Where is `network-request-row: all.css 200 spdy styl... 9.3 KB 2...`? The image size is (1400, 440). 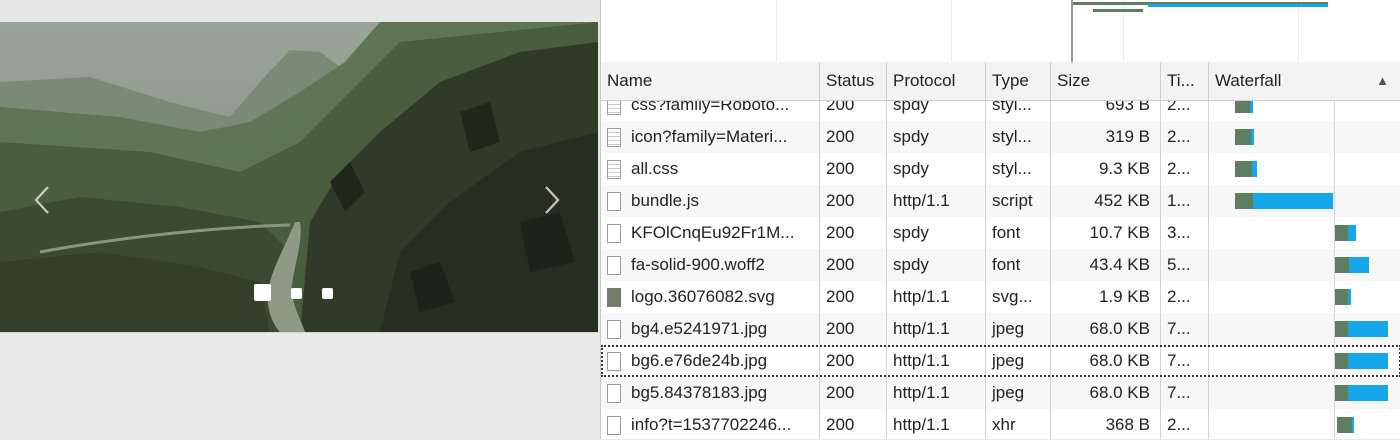 network-request-row: all.css 200 spdy styl... 9.3 KB 2... is located at coordinates (1000, 169).